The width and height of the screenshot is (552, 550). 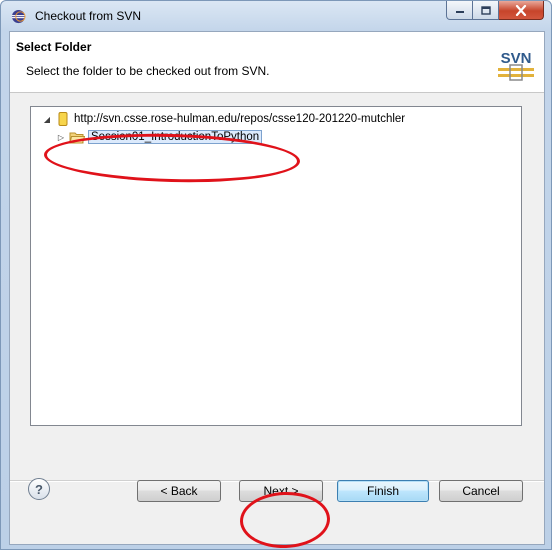 What do you see at coordinates (481, 491) in the screenshot?
I see `cancel-button: Cancel` at bounding box center [481, 491].